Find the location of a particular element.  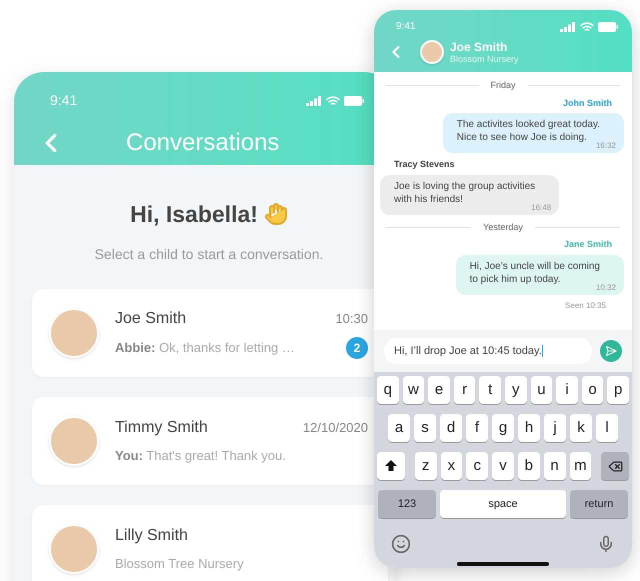

waving-hand-icon is located at coordinates (276, 214).